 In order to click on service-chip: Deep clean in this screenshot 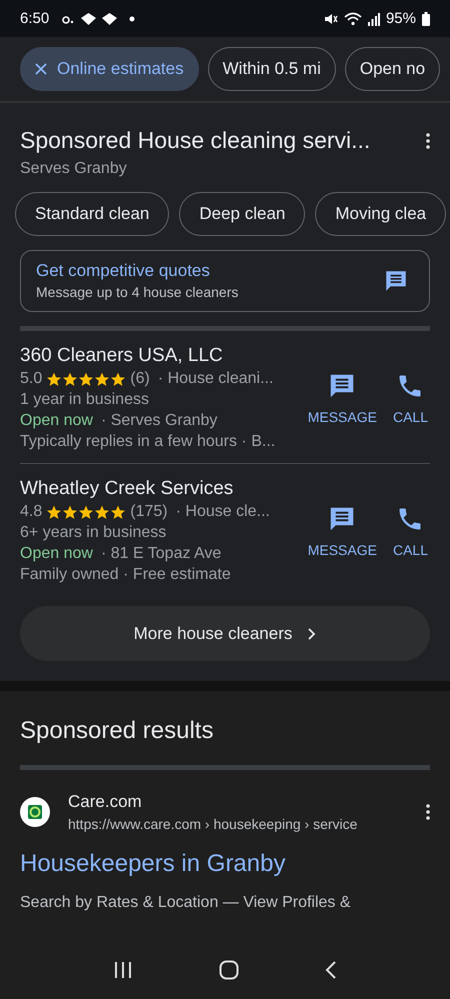, I will do `click(242, 214)`.